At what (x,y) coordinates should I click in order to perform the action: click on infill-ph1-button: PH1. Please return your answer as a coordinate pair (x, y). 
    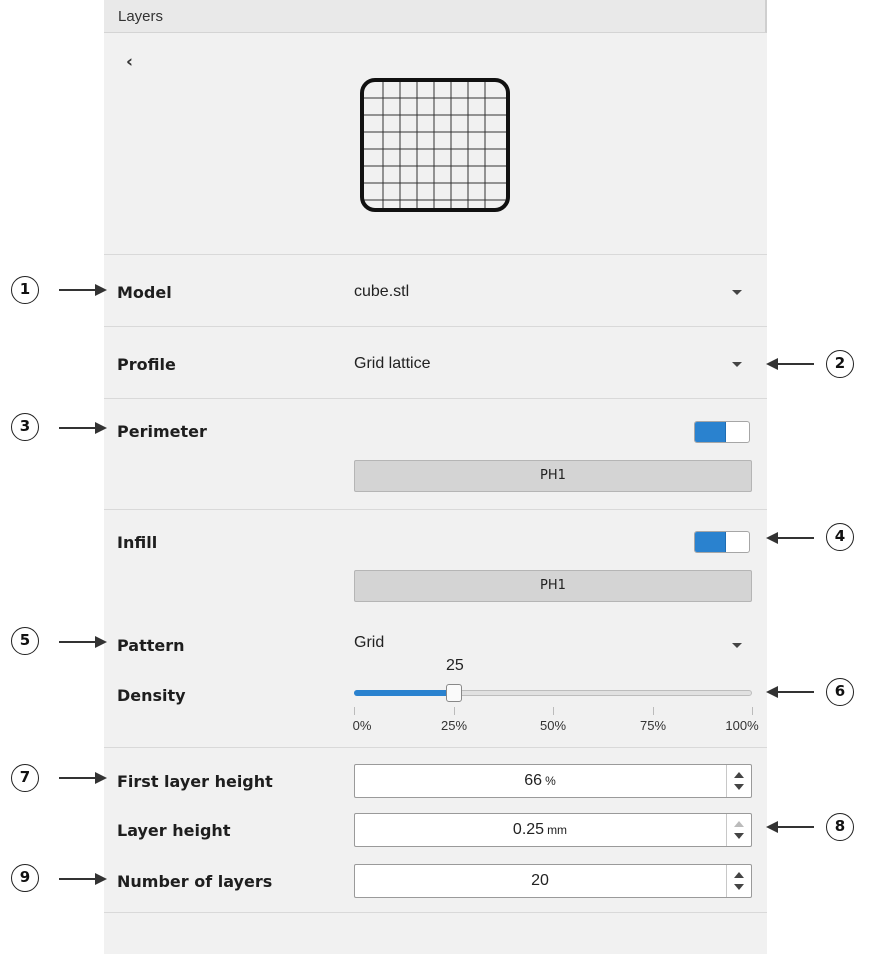
    Looking at the image, I should click on (553, 586).